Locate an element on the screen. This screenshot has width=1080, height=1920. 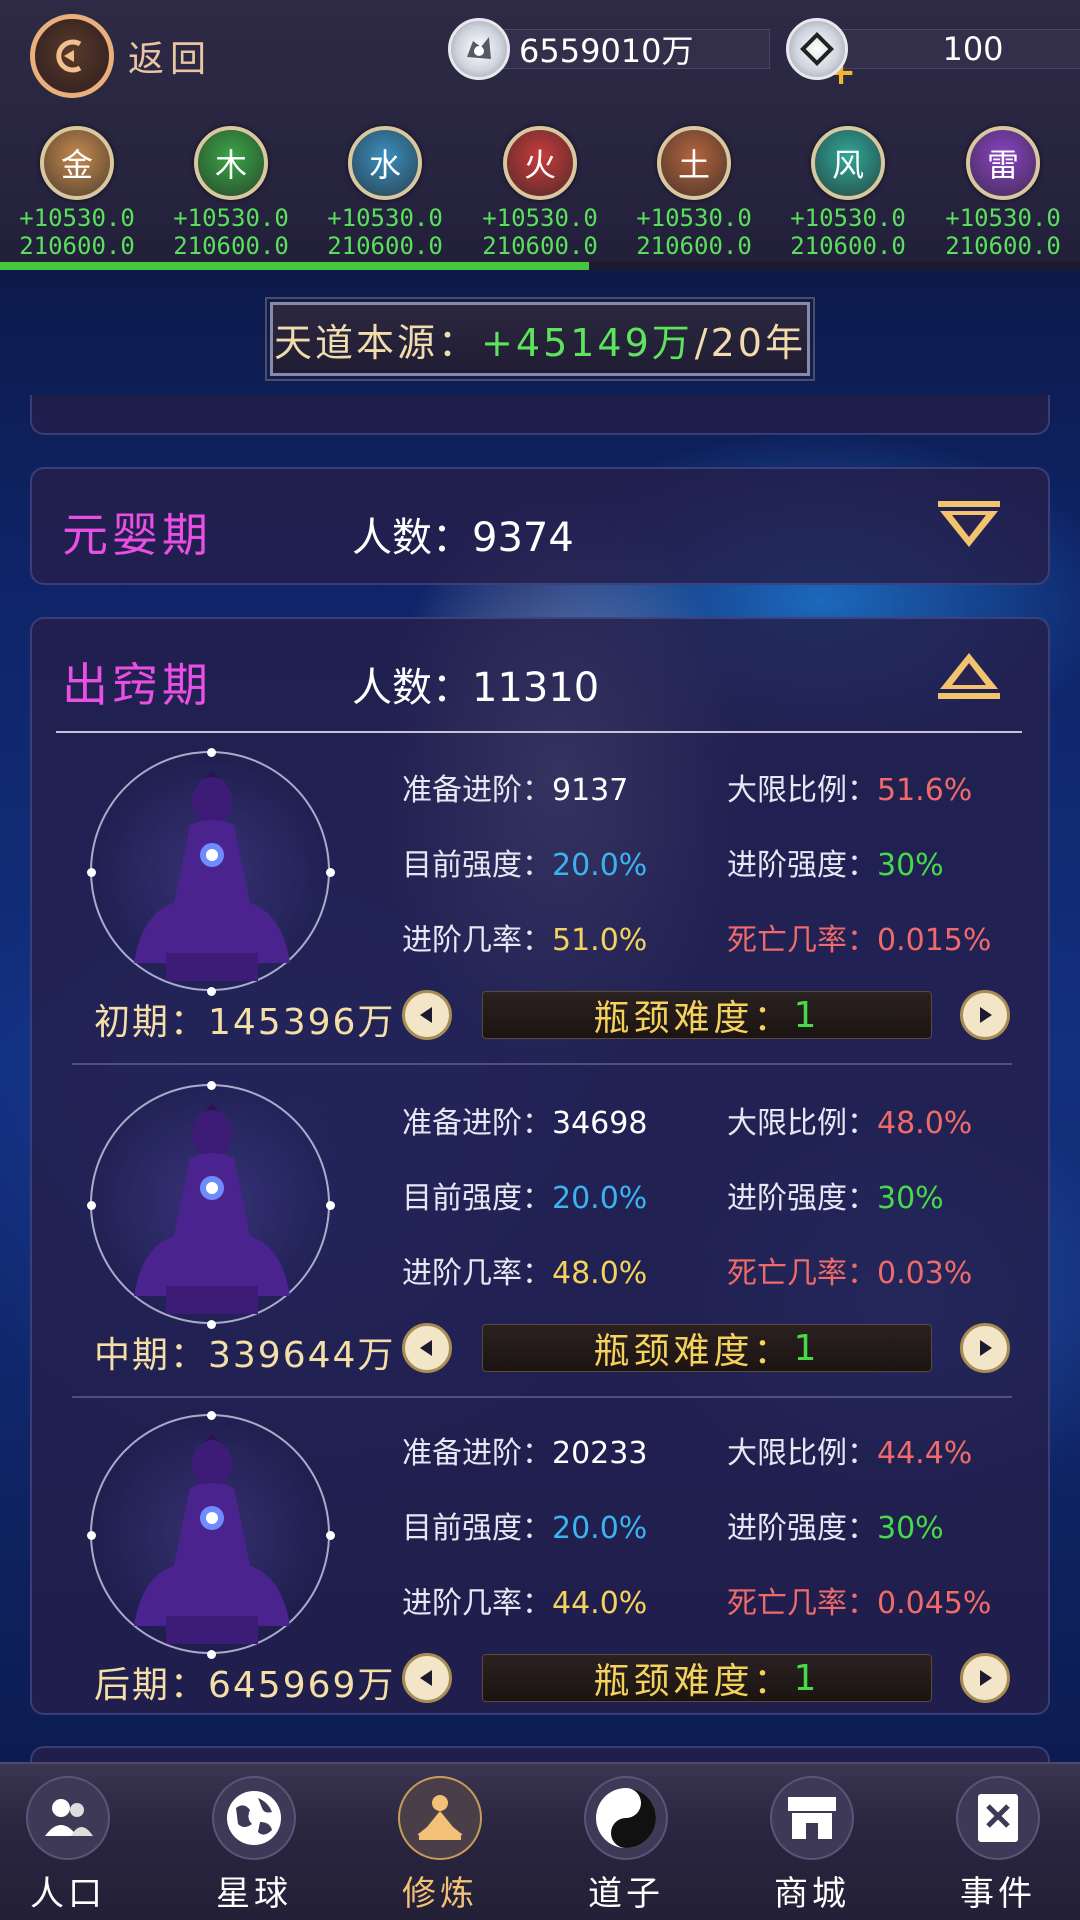
previous-realm-panel is located at coordinates (540, 415).